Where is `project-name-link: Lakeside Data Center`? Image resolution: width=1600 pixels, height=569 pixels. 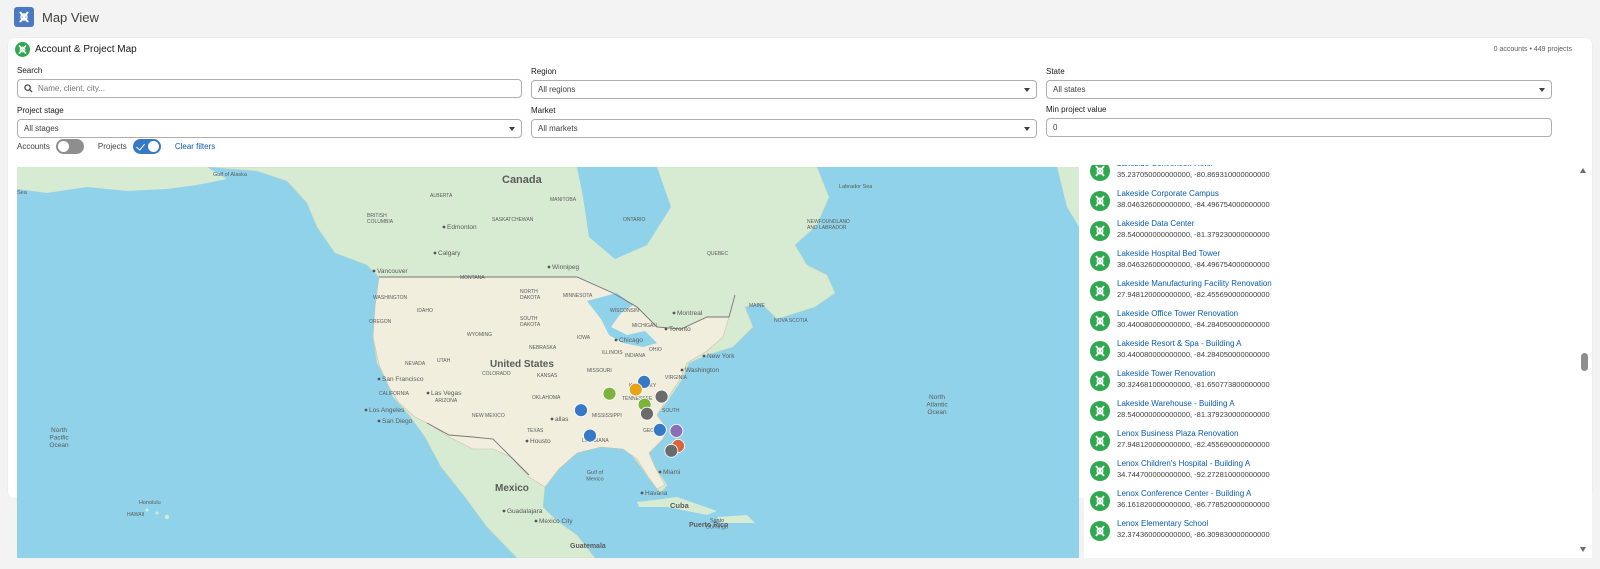 project-name-link: Lakeside Data Center is located at coordinates (1193, 224).